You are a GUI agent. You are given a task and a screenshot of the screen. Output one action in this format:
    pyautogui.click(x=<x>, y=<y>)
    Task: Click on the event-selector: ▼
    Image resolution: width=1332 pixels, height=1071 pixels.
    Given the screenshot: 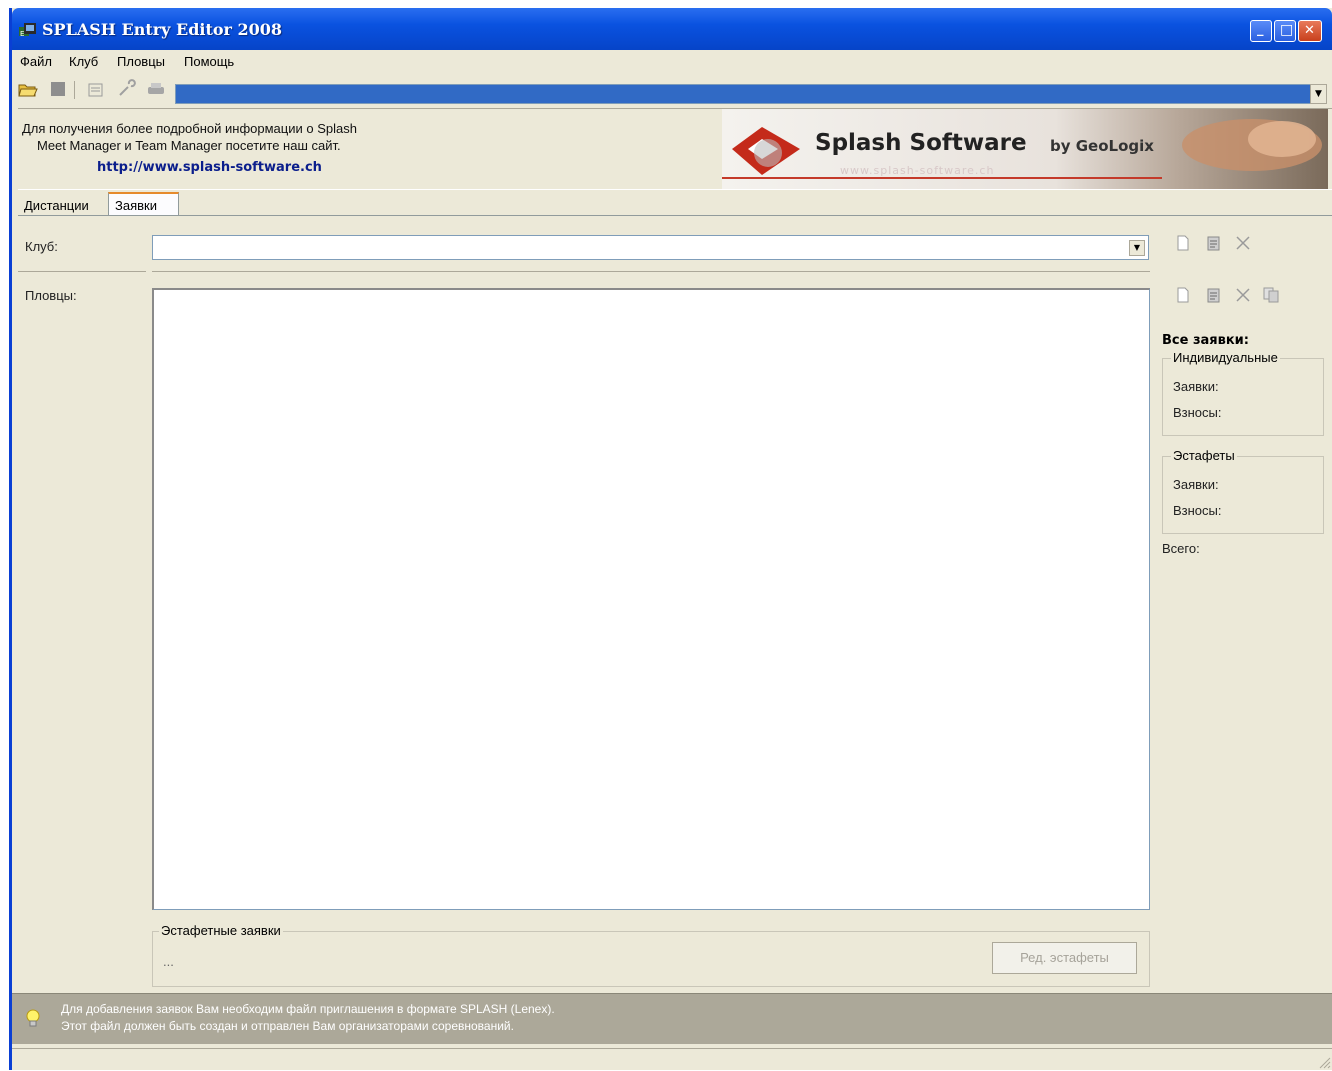 What is the action you would take?
    pyautogui.click(x=751, y=94)
    